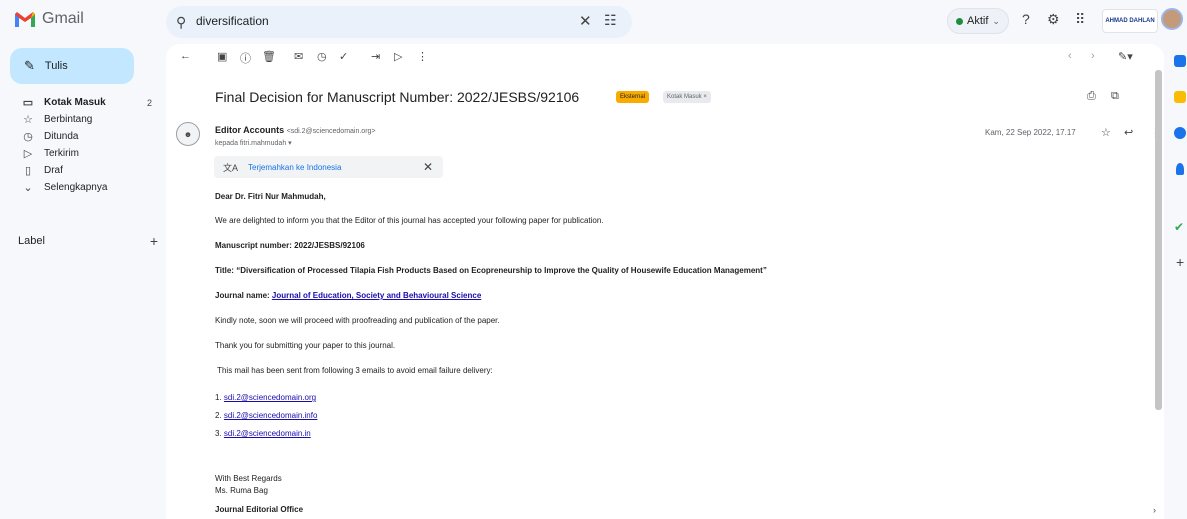  Describe the element at coordinates (271, 415) in the screenshot. I see `email-link: sdi.2@sciencedomain.info` at that location.